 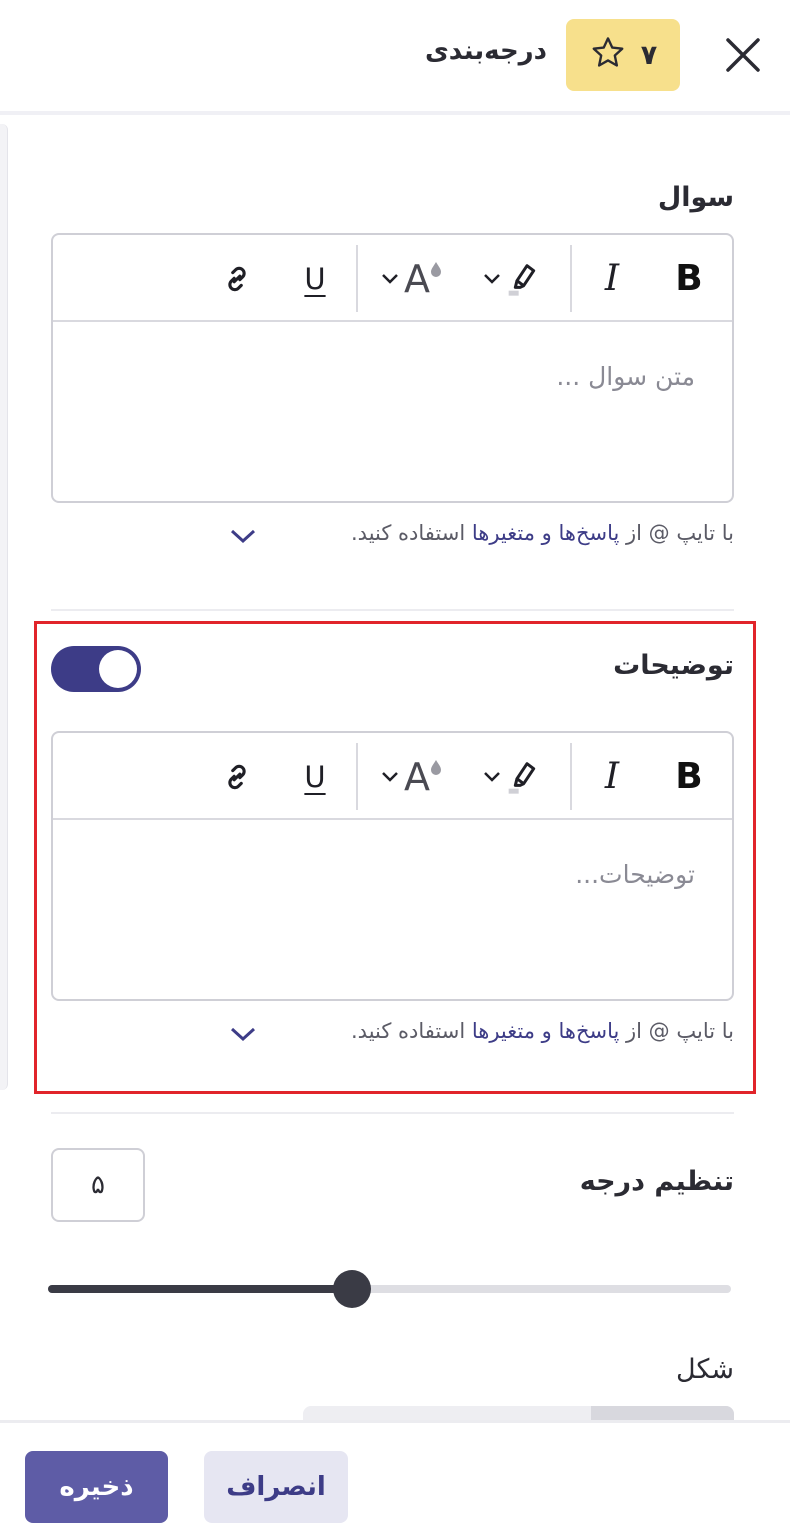 I want to click on description-toggle, so click(x=96, y=669).